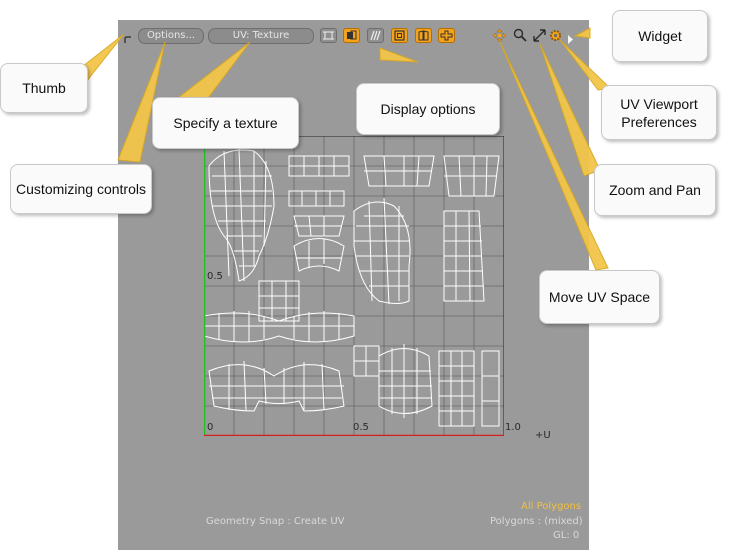 This screenshot has width=737, height=550. I want to click on callout-customizing: Customizing controls, so click(81, 189).